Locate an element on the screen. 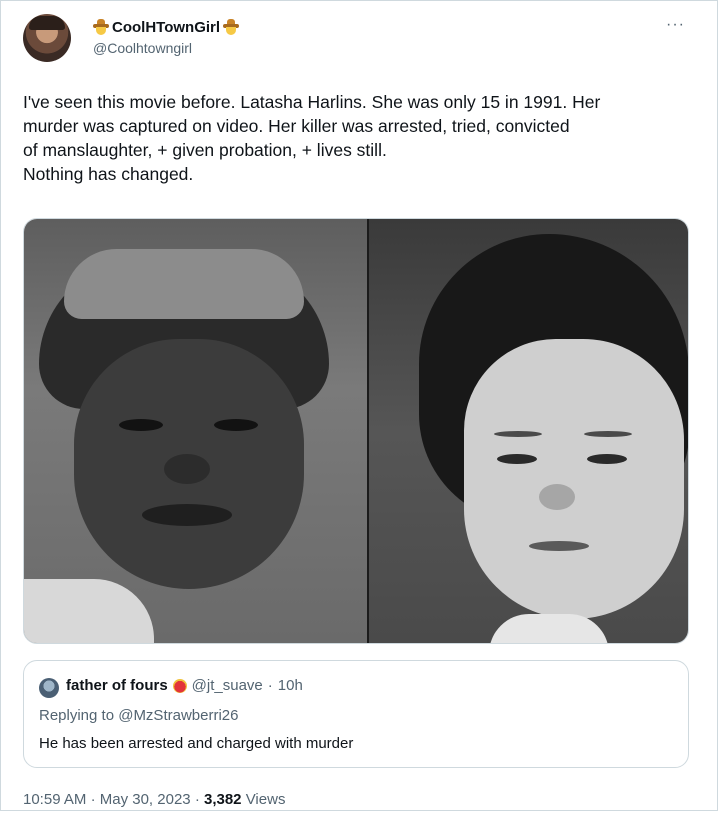 Image resolution: width=720 pixels, height=813 pixels. quoted-author-name: father of fours is located at coordinates (117, 685).